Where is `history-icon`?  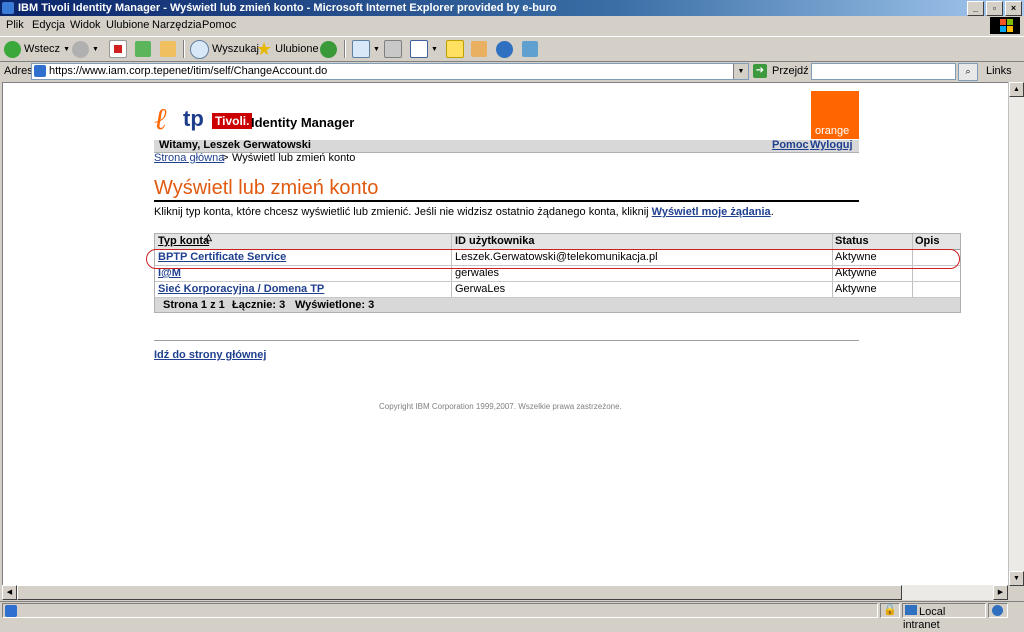
history-icon is located at coordinates (328, 49).